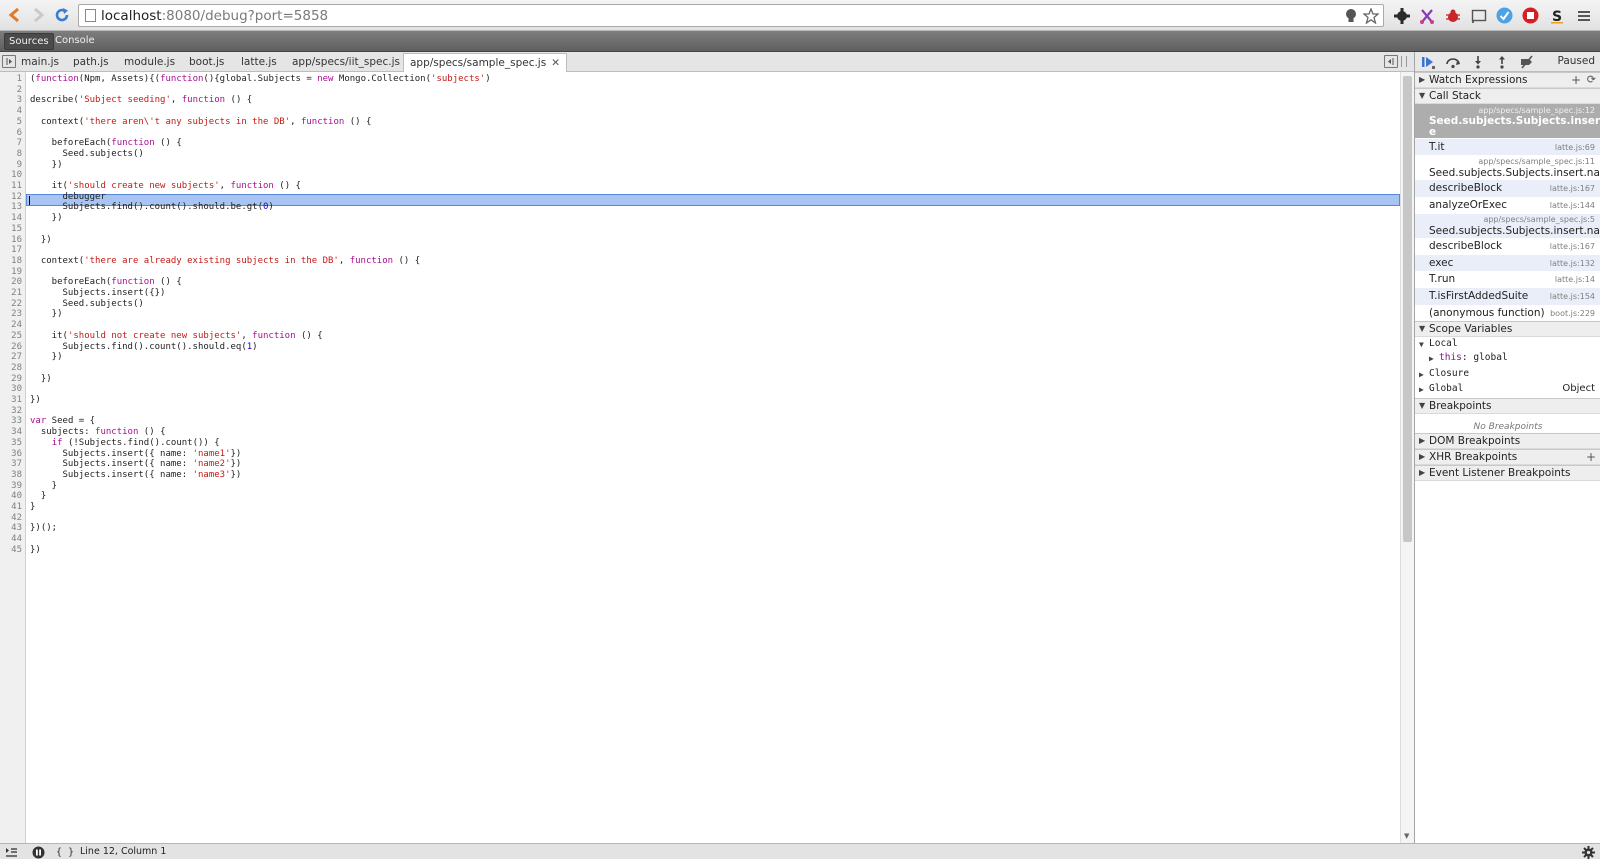 Image resolution: width=1600 pixels, height=859 pixels. I want to click on dom-breakpoints-header: ▶ DOM Breakpoints, so click(1507, 441).